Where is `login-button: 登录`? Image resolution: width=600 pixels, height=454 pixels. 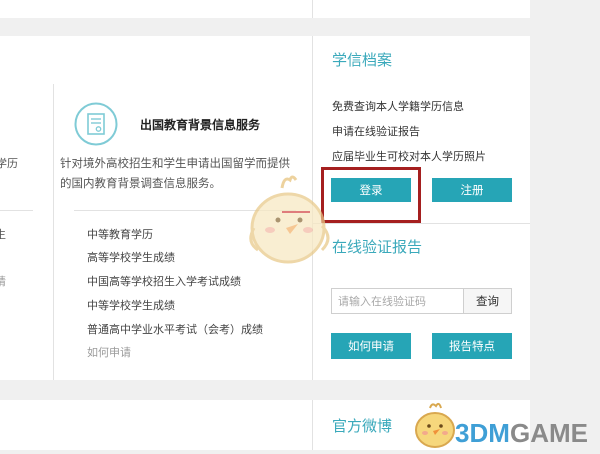
login-button: 登录 is located at coordinates (371, 190).